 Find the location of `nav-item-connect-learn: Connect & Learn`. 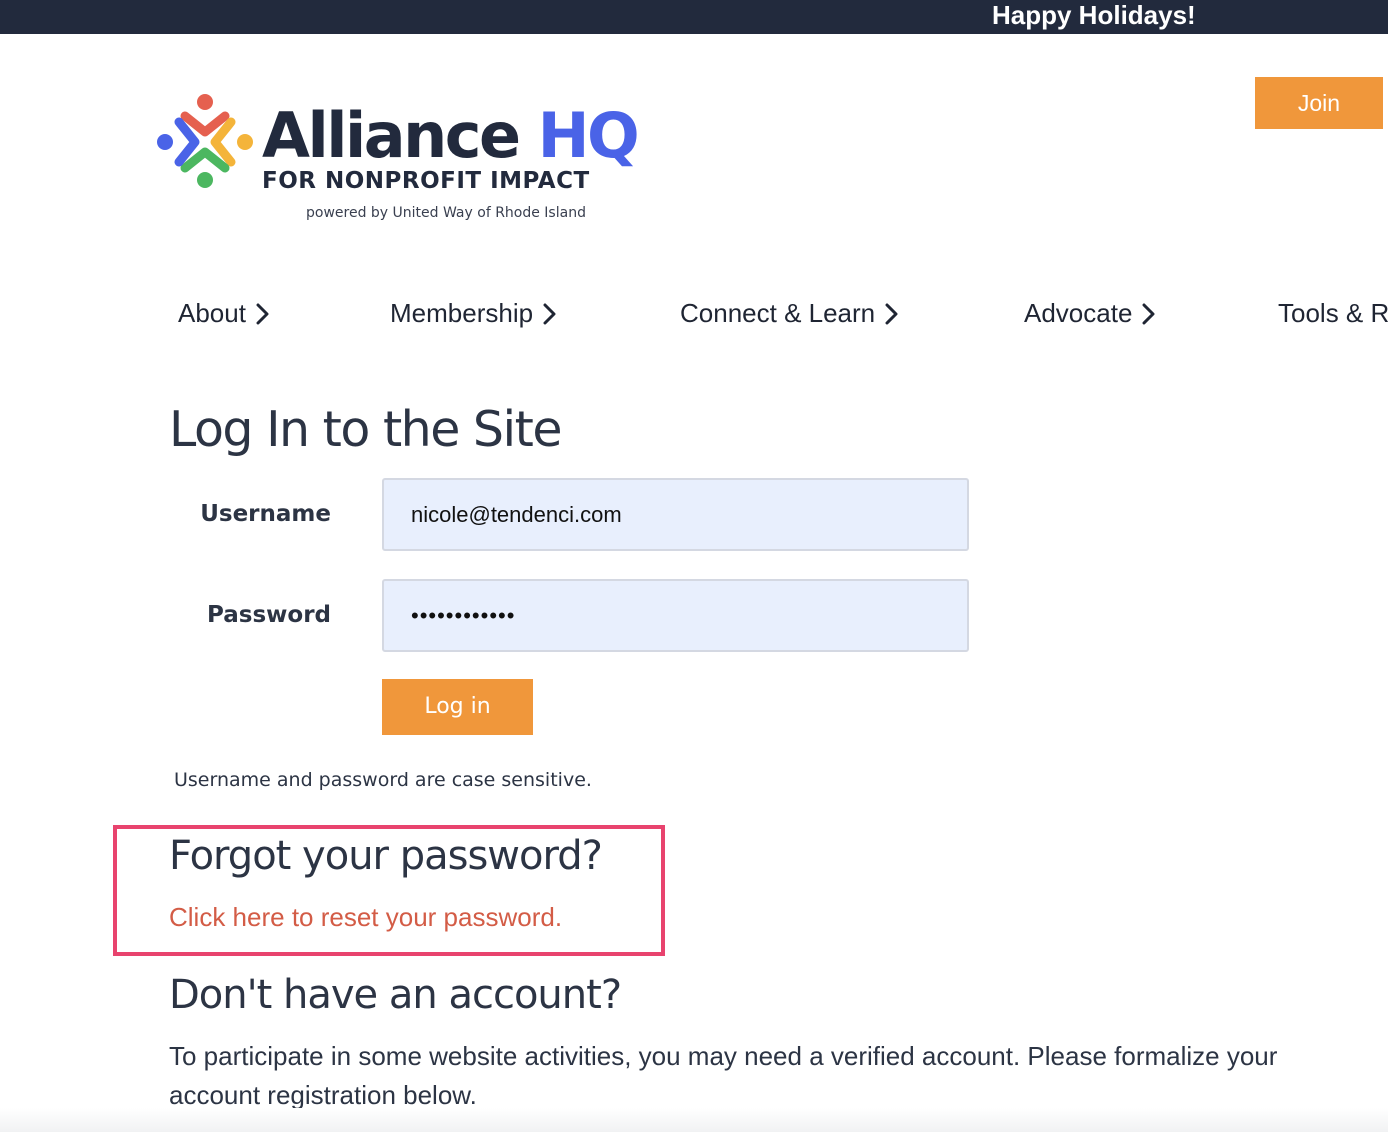

nav-item-connect-learn: Connect & Learn is located at coordinates (790, 313).